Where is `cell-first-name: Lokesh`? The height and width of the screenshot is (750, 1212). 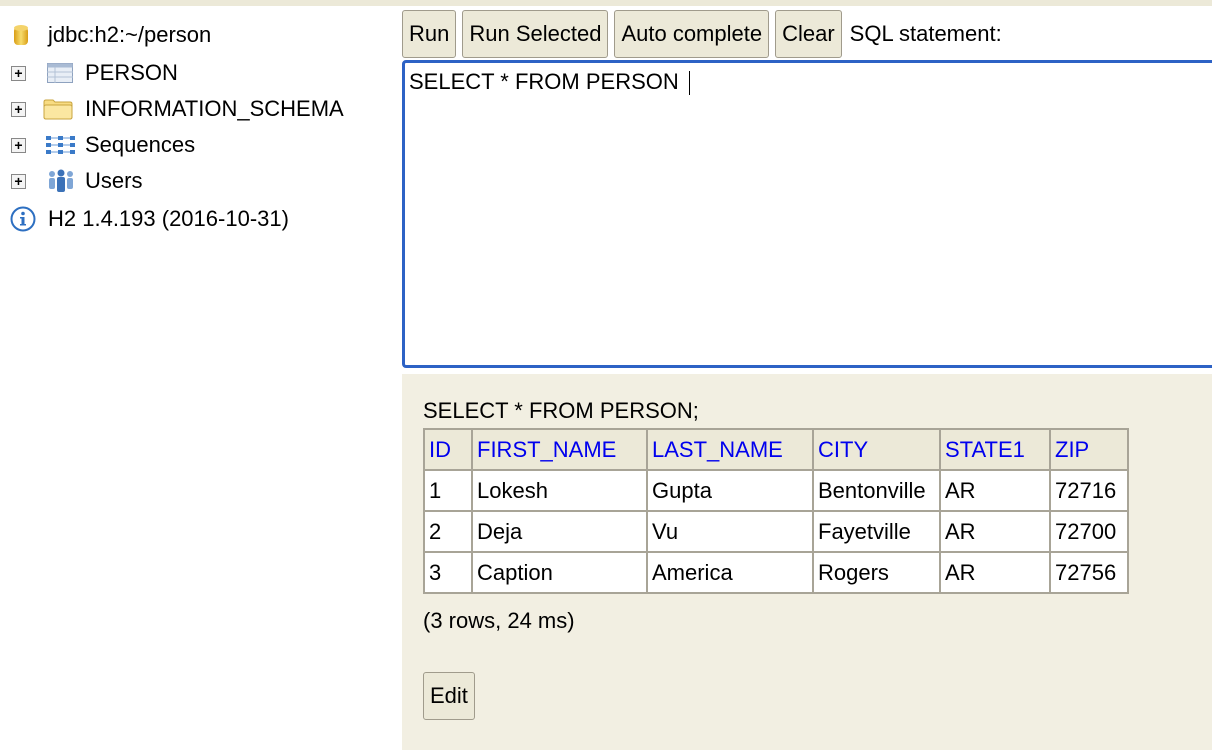
cell-first-name: Lokesh is located at coordinates (559, 490).